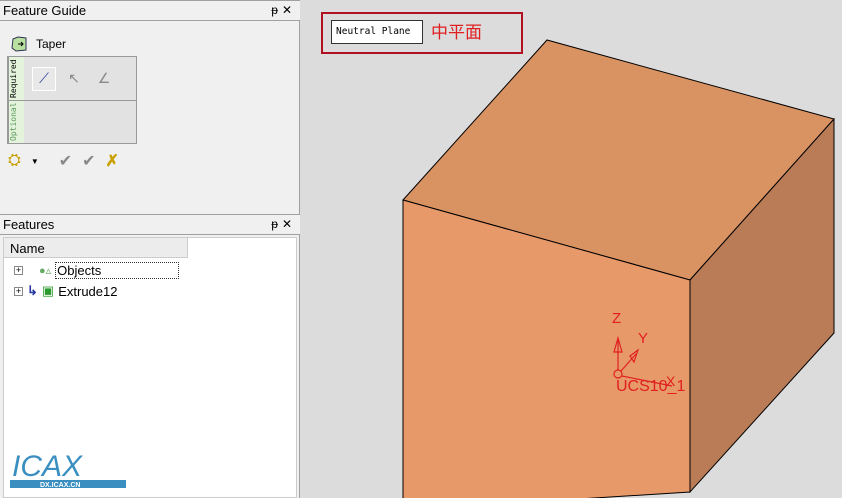 This screenshot has width=842, height=498. I want to click on neutral-plane-annotation: Neutral Plane 中平面, so click(422, 33).